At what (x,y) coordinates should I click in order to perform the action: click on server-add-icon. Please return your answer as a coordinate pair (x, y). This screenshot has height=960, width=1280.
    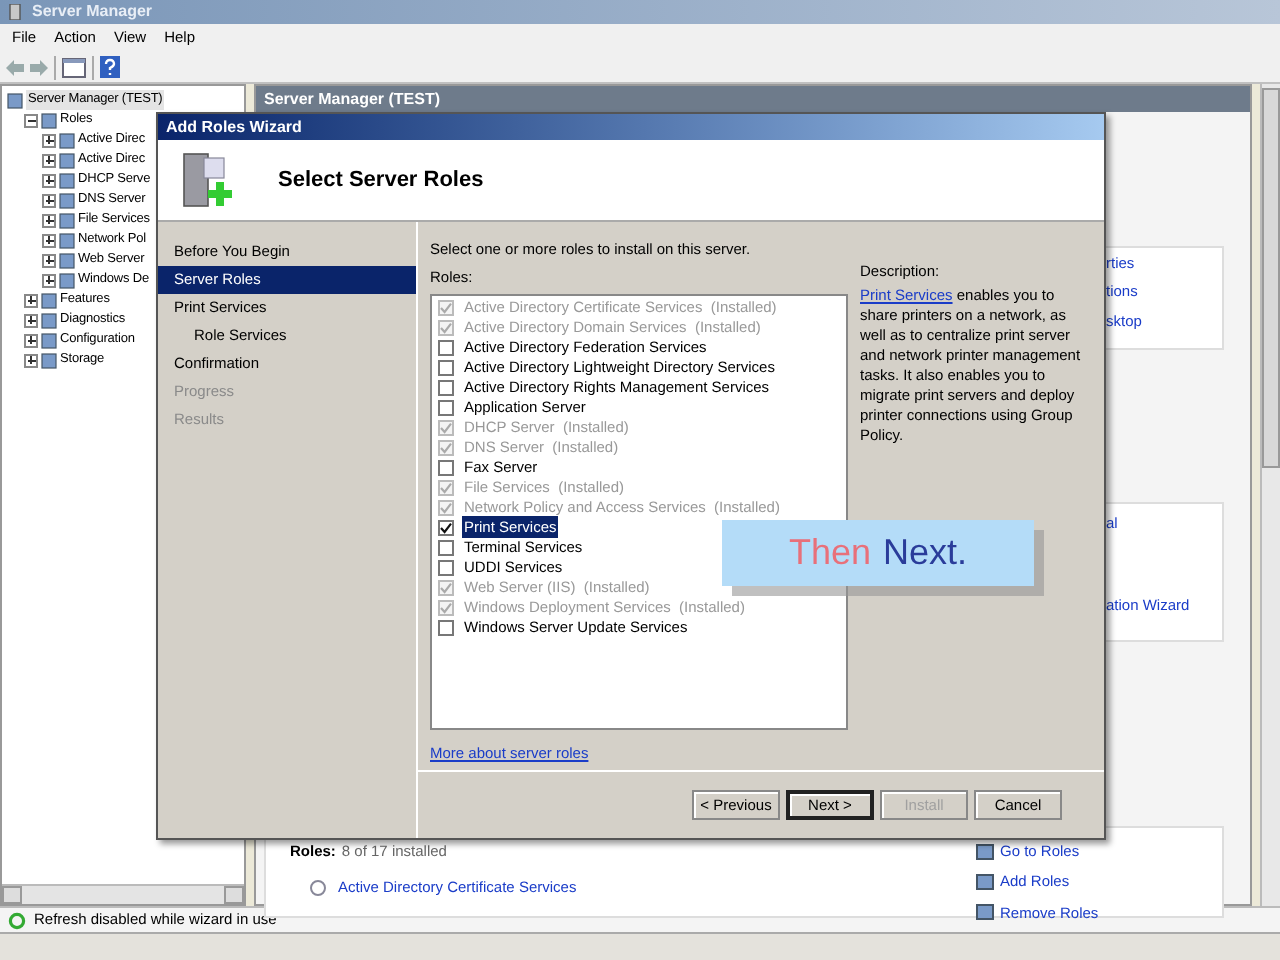
    Looking at the image, I should click on (208, 180).